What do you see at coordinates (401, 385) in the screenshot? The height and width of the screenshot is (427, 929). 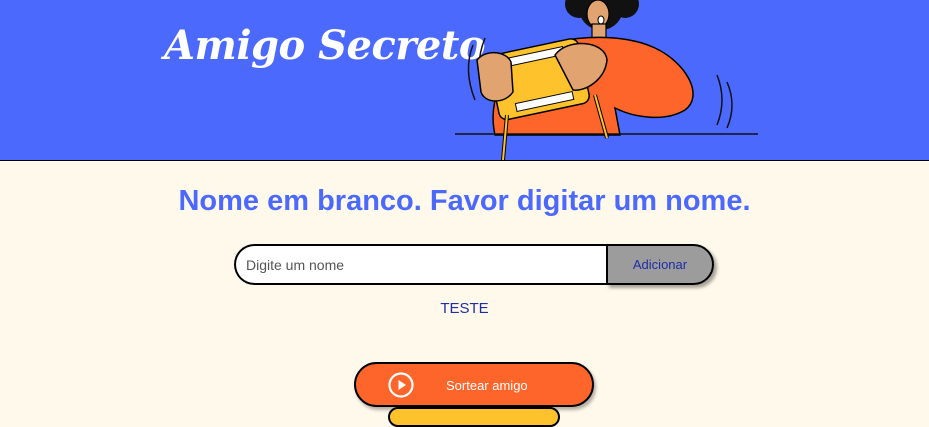 I see `play-circle-icon` at bounding box center [401, 385].